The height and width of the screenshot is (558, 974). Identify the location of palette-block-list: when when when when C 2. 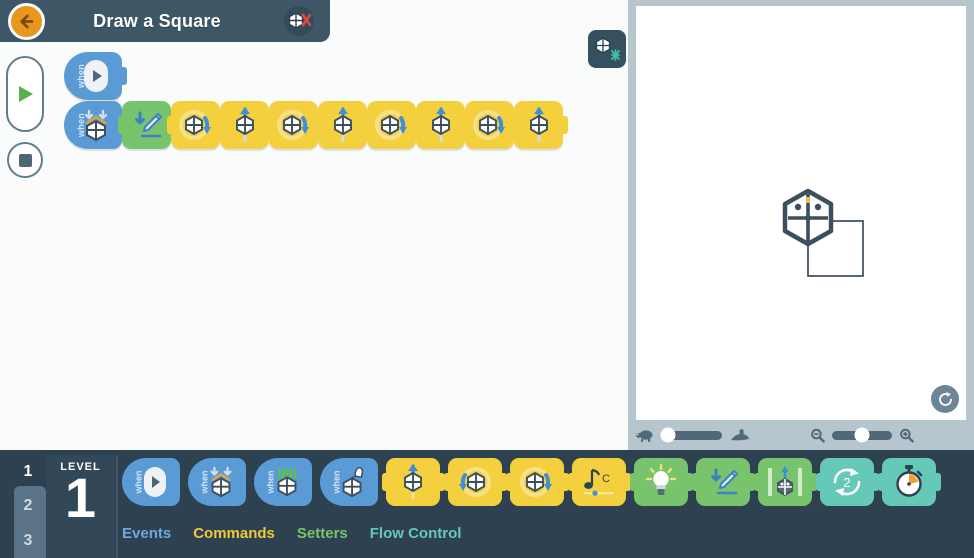
(531, 482).